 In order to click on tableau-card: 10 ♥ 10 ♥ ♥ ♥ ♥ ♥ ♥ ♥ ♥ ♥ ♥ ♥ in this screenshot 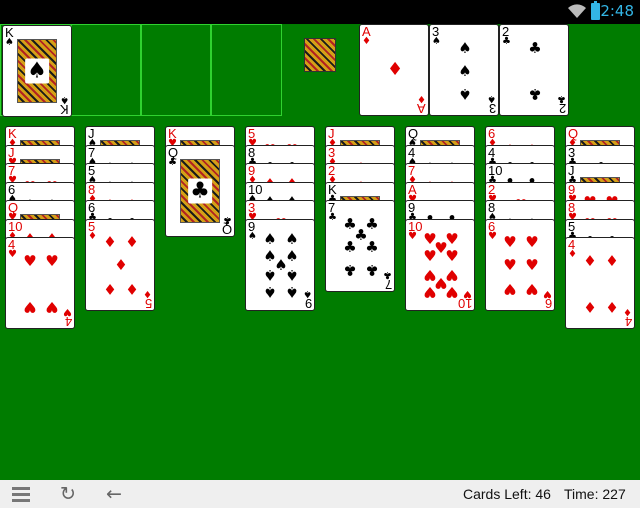, I will do `click(440, 264)`.